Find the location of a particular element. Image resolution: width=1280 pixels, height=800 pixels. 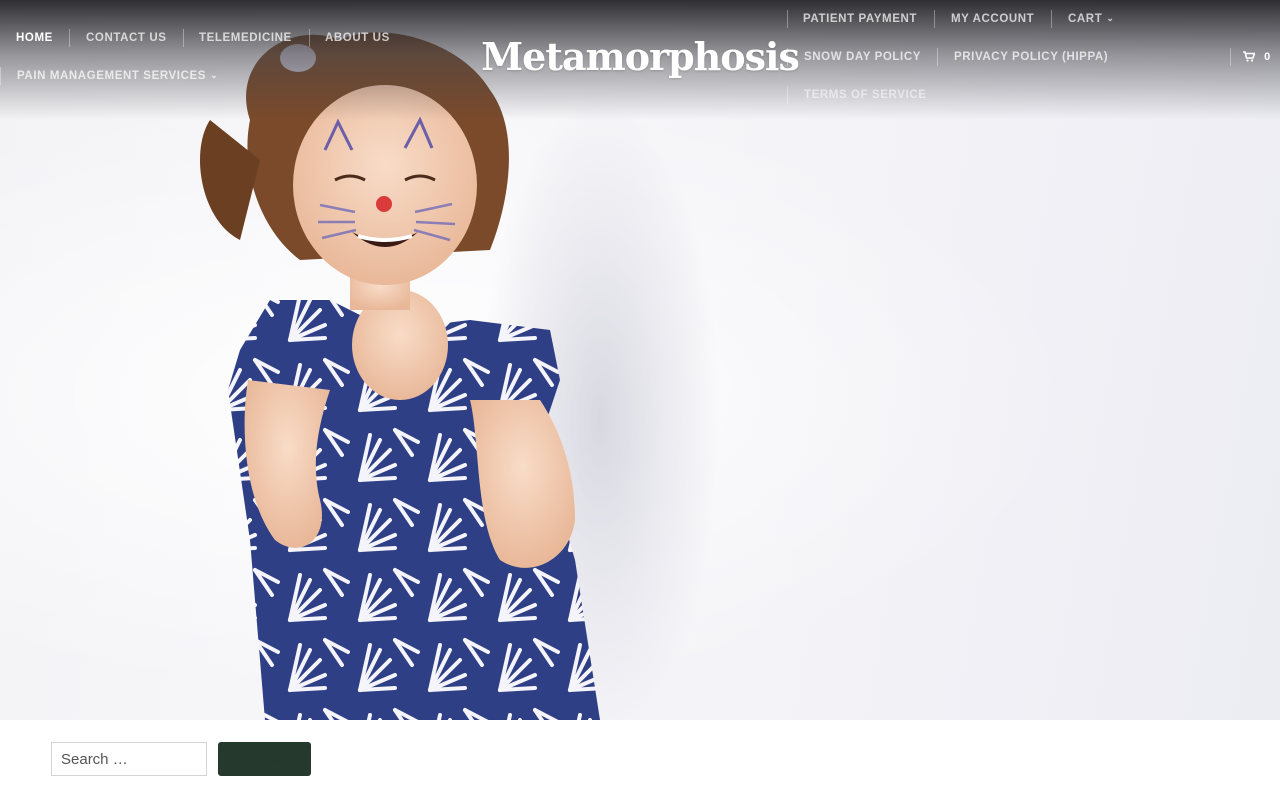

cart-icon is located at coordinates (1253, 57).